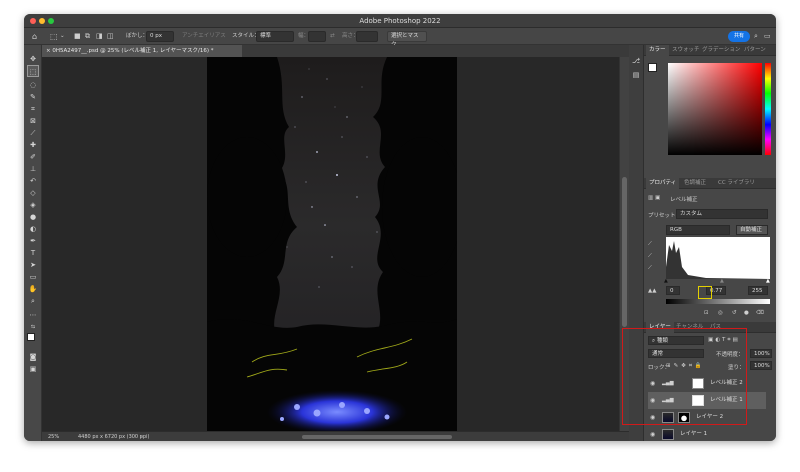 This screenshot has width=800, height=472. I want to click on crop-tool-icon: ⌗, so click(33, 109).